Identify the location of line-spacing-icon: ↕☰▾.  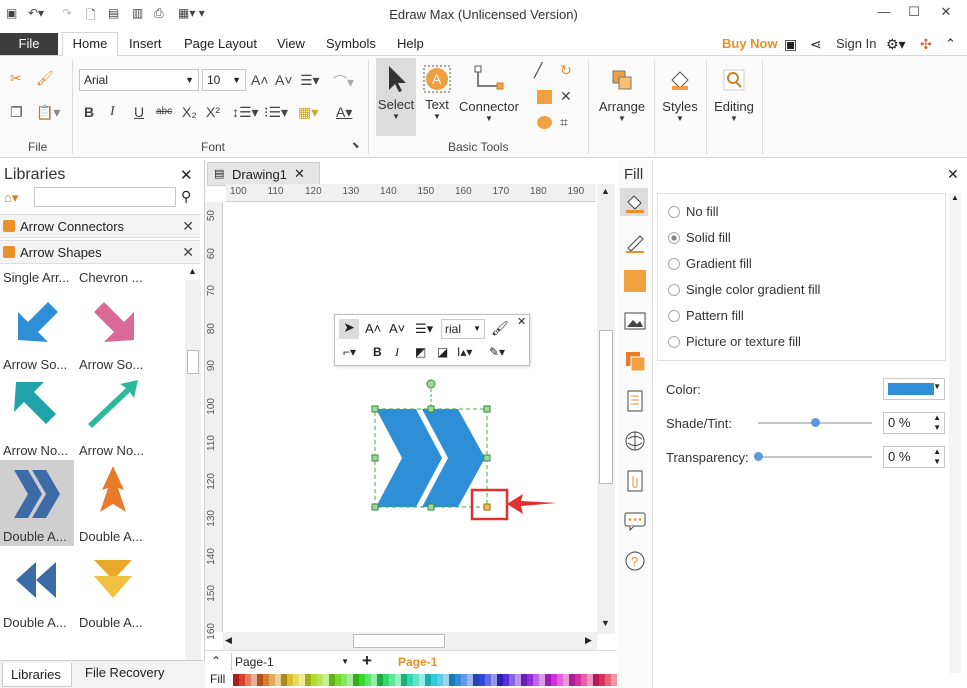
(245, 112).